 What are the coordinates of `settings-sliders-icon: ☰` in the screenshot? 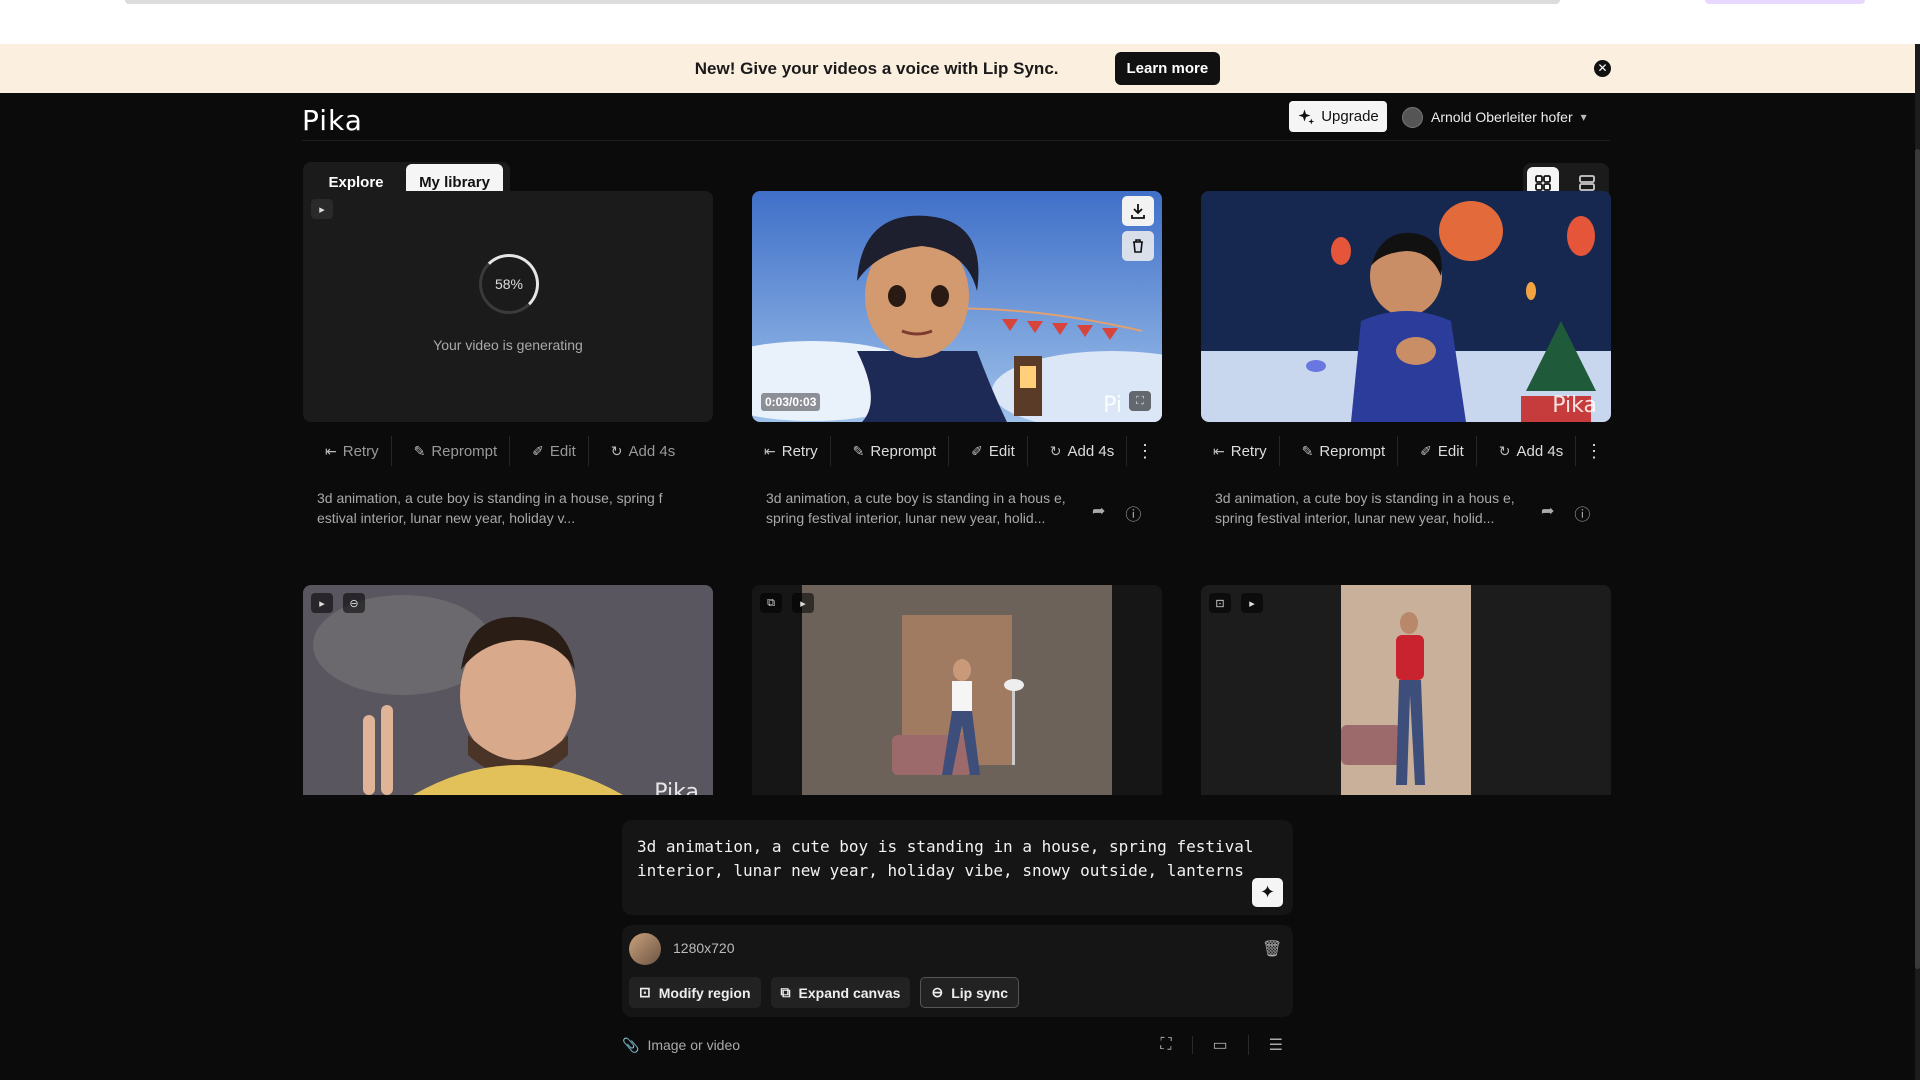 It's located at (1271, 1045).